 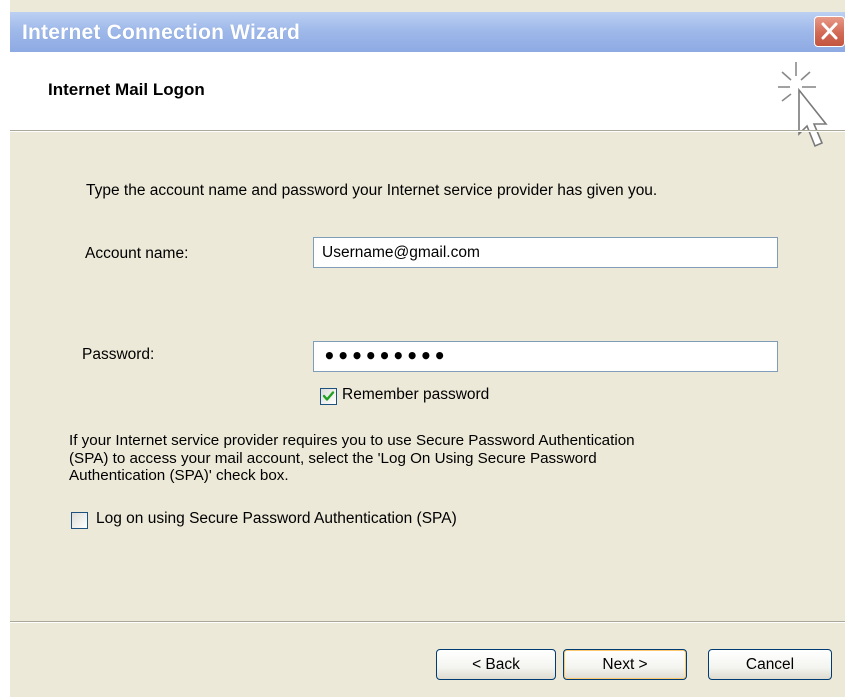 What do you see at coordinates (415, 395) in the screenshot?
I see `remember-password-label: Remember password` at bounding box center [415, 395].